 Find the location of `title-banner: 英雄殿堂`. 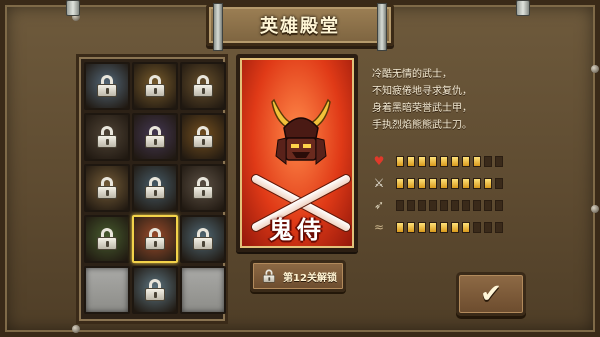

title-banner: 英雄殿堂 is located at coordinates (300, 27).